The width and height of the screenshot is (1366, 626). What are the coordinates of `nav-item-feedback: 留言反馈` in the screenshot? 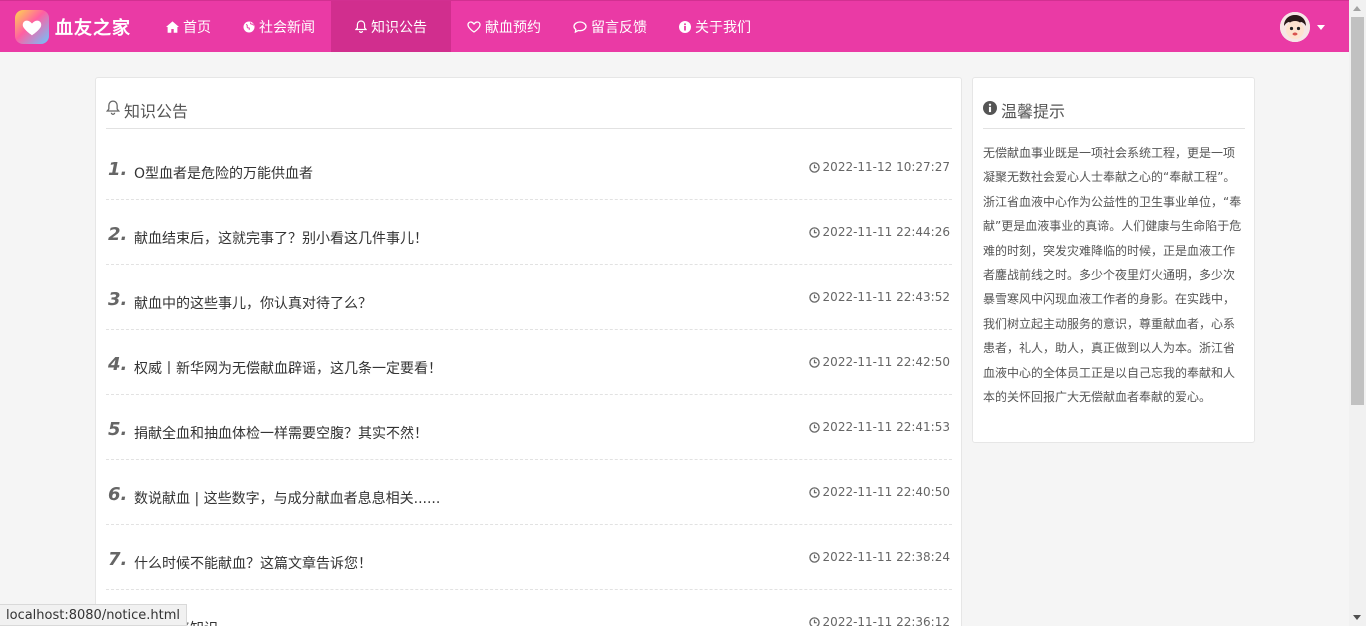 It's located at (610, 26).